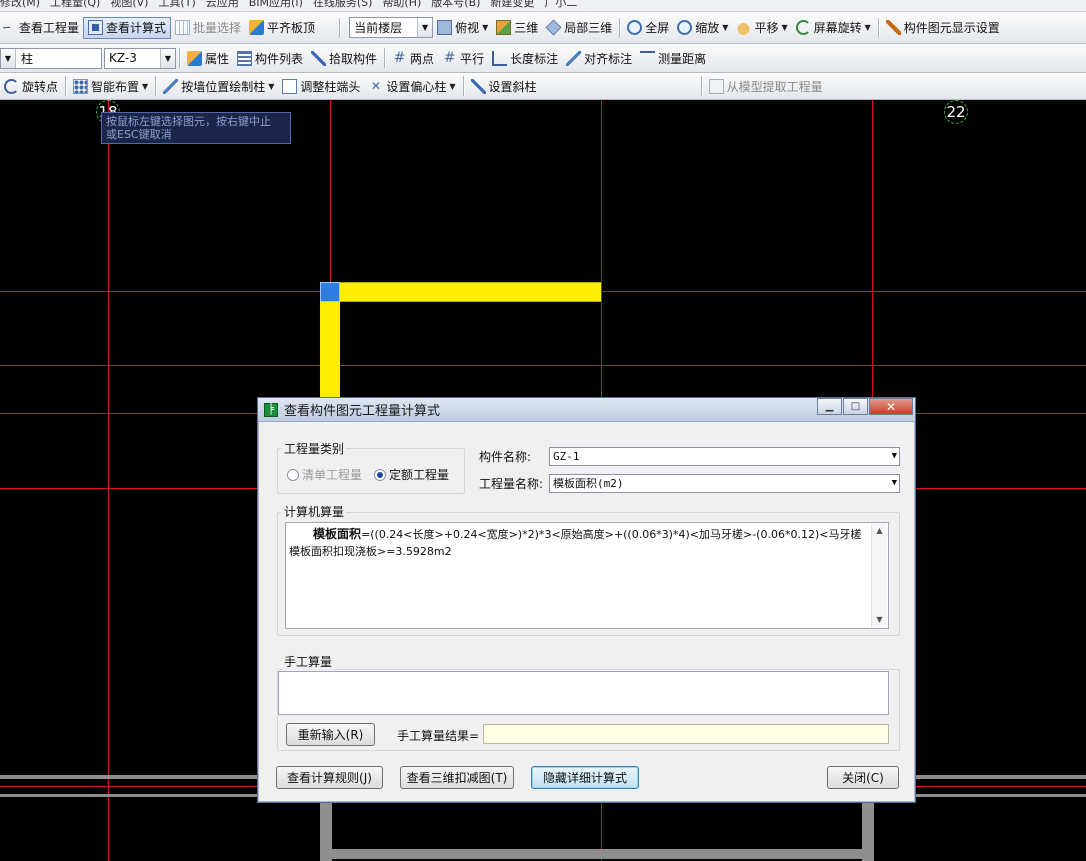 Image resolution: width=1086 pixels, height=861 pixels. Describe the element at coordinates (534, 58) in the screenshot. I see `length-dim-label: 长度标注` at that location.